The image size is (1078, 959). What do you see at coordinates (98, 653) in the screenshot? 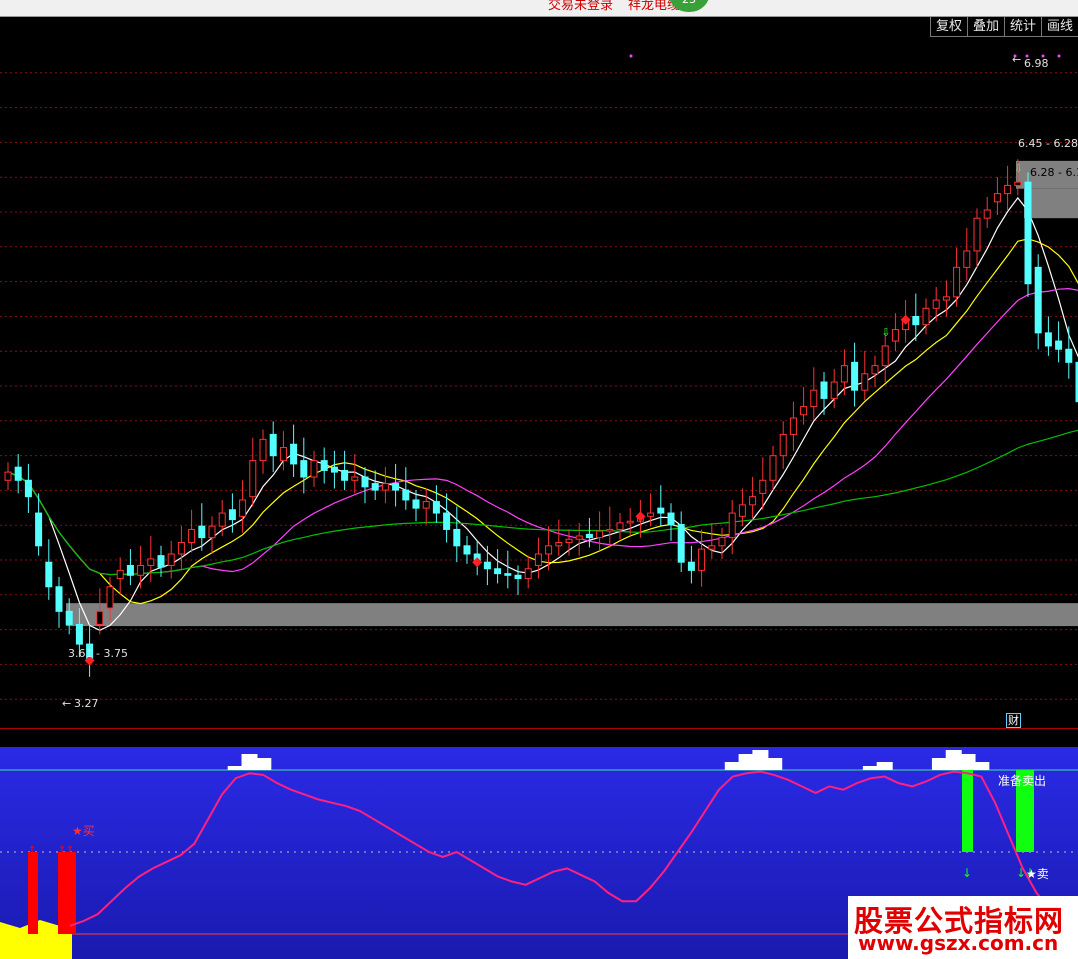
I see `support-band-label: 3.61 - 3.75` at bounding box center [98, 653].